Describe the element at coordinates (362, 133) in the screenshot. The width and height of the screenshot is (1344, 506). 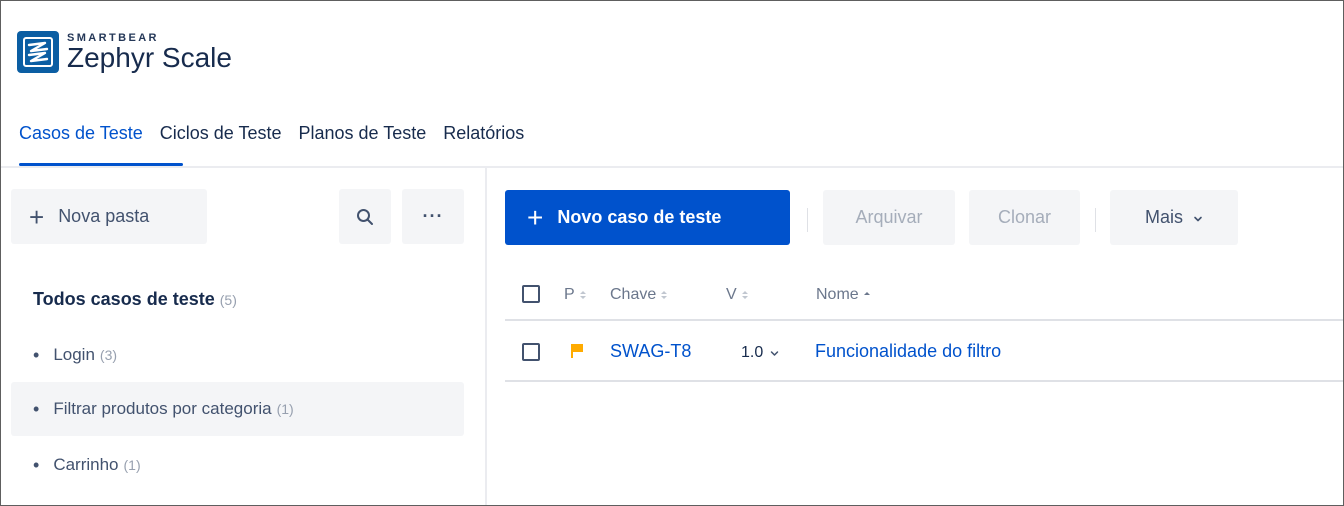
I see `tab-planos-de-teste: Planos de Teste` at that location.